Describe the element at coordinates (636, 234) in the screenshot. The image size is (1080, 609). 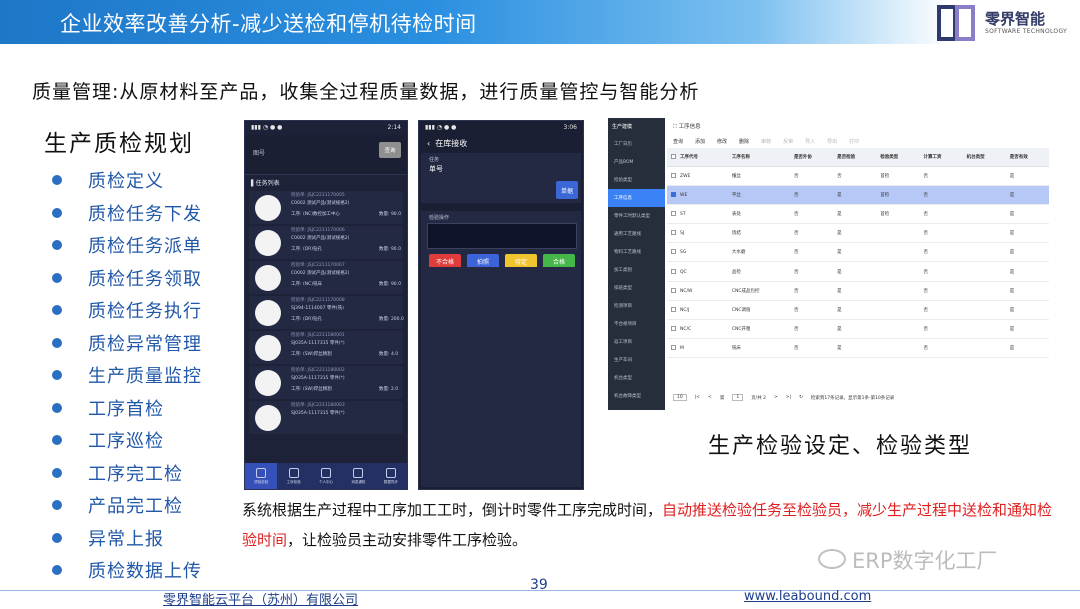
I see `sidebar-item: 通用工艺路线` at that location.